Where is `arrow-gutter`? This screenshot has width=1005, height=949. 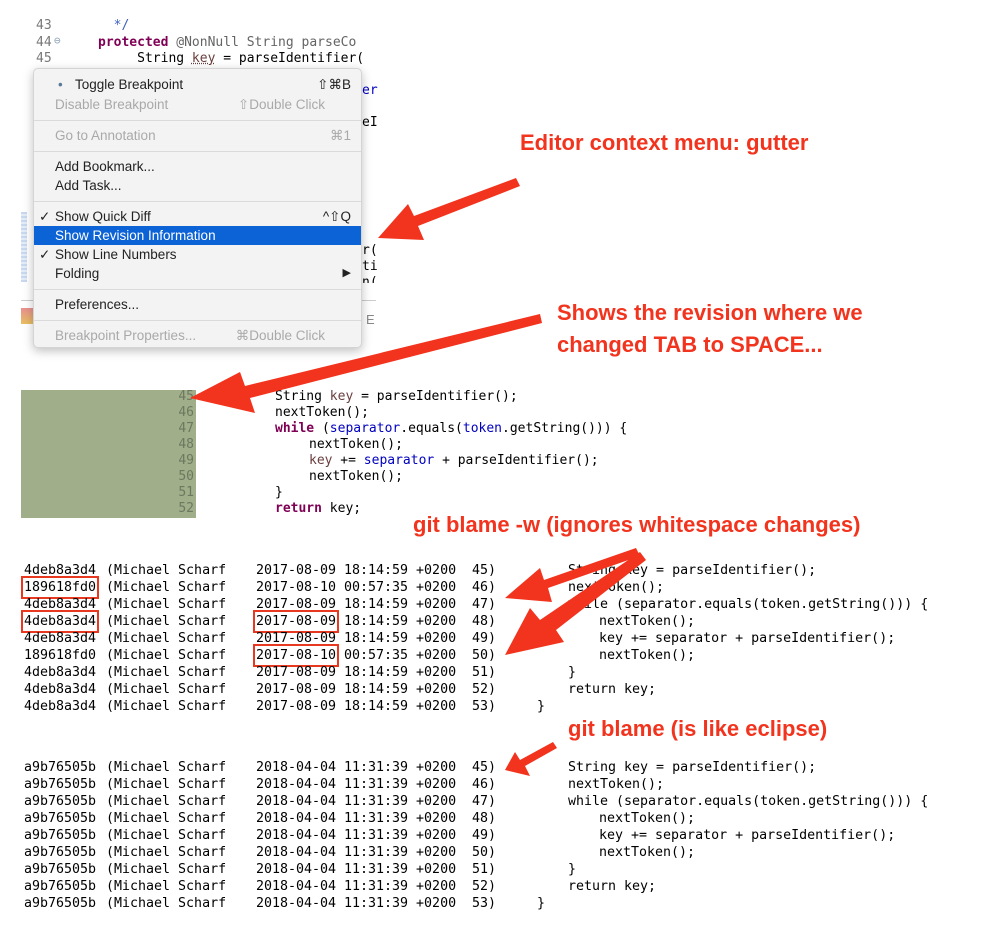
arrow-gutter is located at coordinates (449, 209).